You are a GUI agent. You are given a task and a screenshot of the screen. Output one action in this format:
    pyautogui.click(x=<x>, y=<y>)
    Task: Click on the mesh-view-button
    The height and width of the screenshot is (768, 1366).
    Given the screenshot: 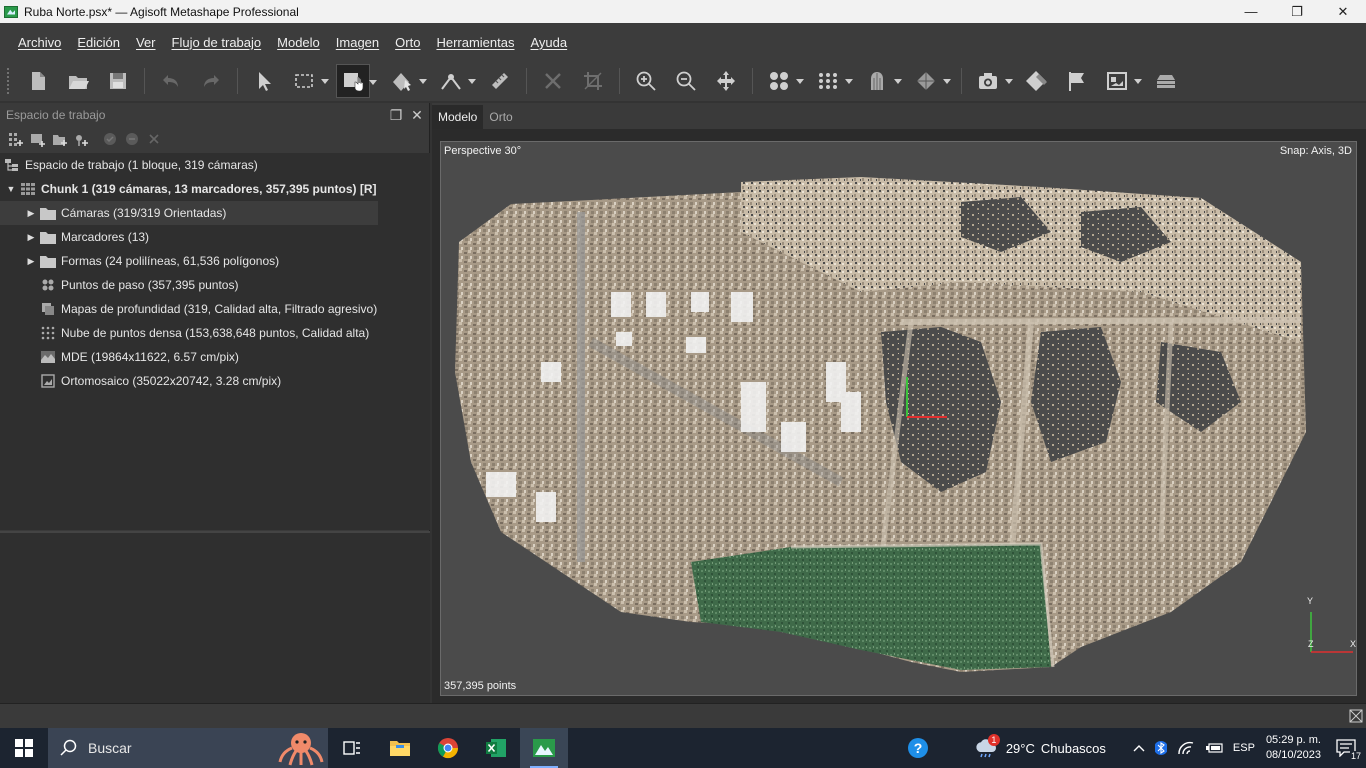 What is the action you would take?
    pyautogui.click(x=881, y=81)
    